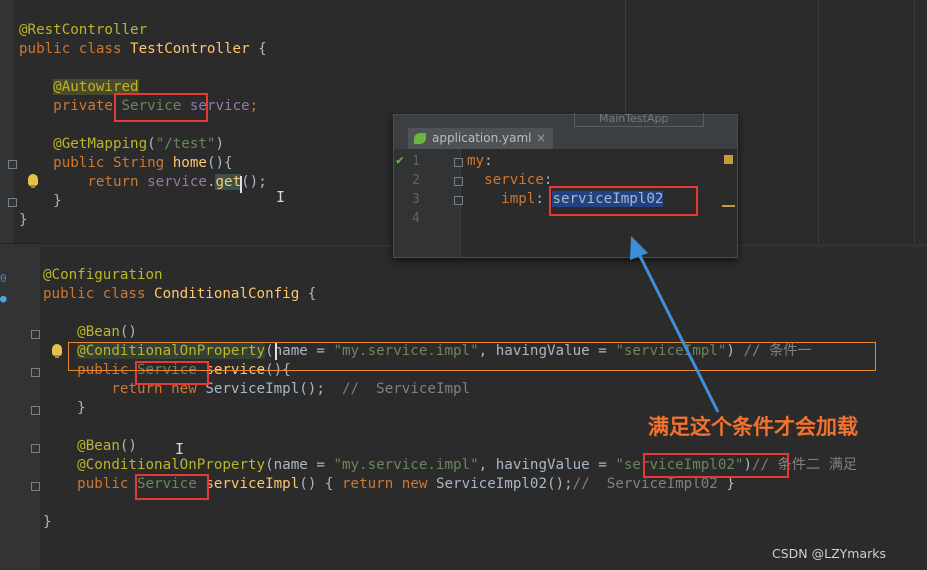  What do you see at coordinates (753, 427) in the screenshot?
I see `annotation-text: 满足这个条件才会加载` at bounding box center [753, 427].